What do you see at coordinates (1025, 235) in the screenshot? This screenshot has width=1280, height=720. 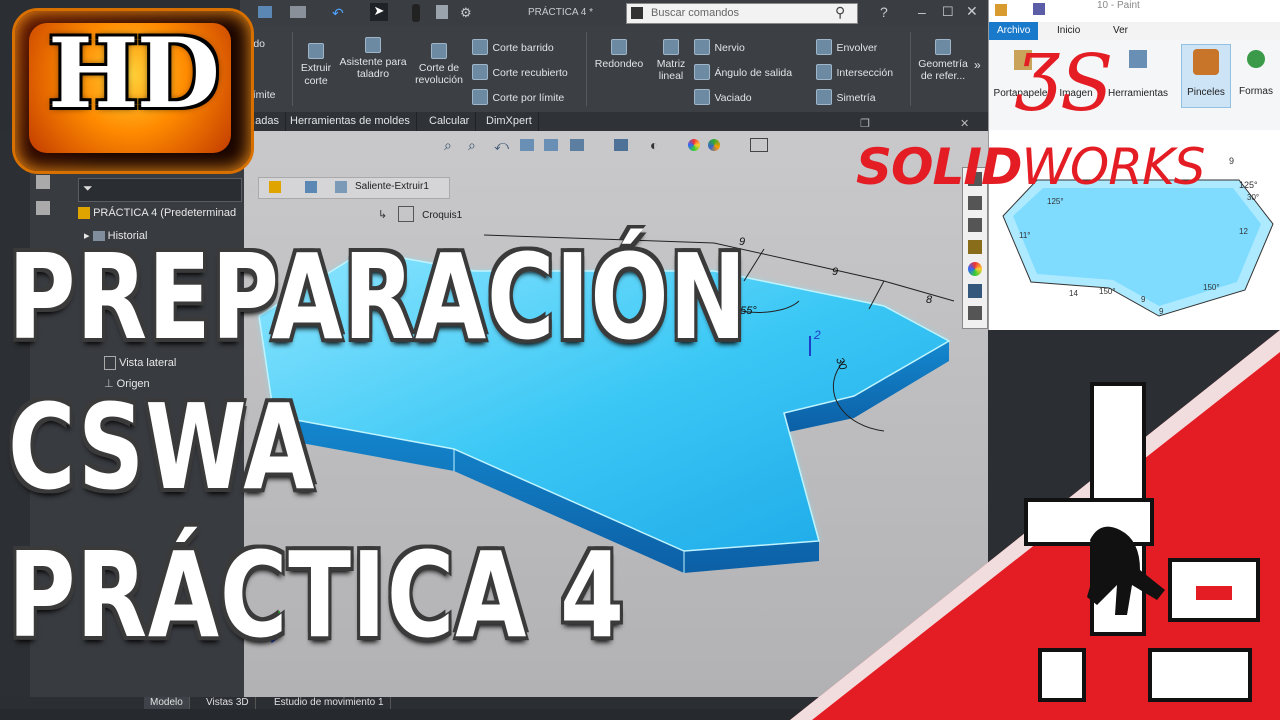 I see `drawing-dim: 11°` at bounding box center [1025, 235].